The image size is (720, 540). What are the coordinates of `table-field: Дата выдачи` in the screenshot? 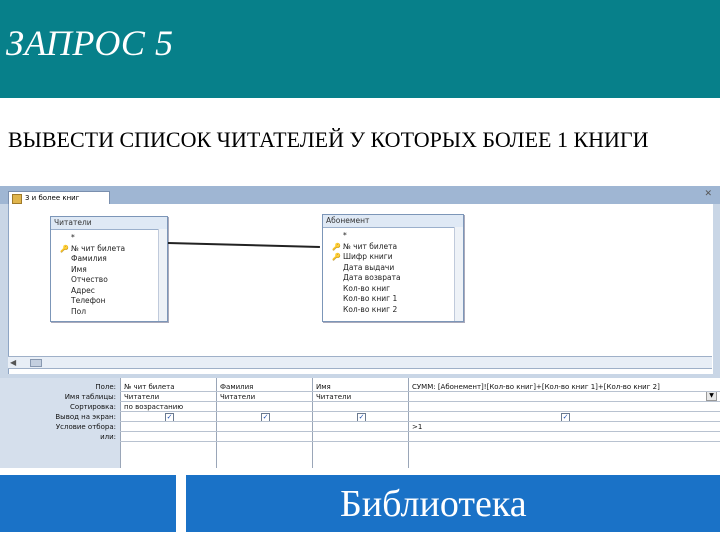 It's located at (393, 268).